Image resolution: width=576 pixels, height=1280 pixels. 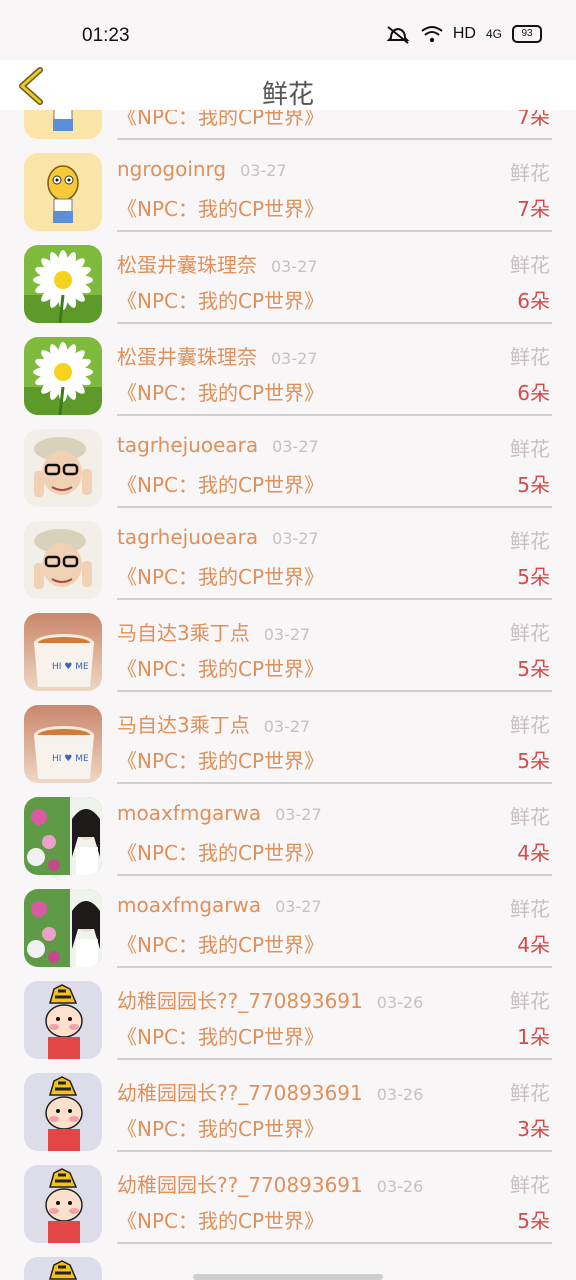 What do you see at coordinates (288, 192) in the screenshot?
I see `list-item: ngrogoinrg 03-27 鲜花《NPC：我的CP世界》 7朵` at bounding box center [288, 192].